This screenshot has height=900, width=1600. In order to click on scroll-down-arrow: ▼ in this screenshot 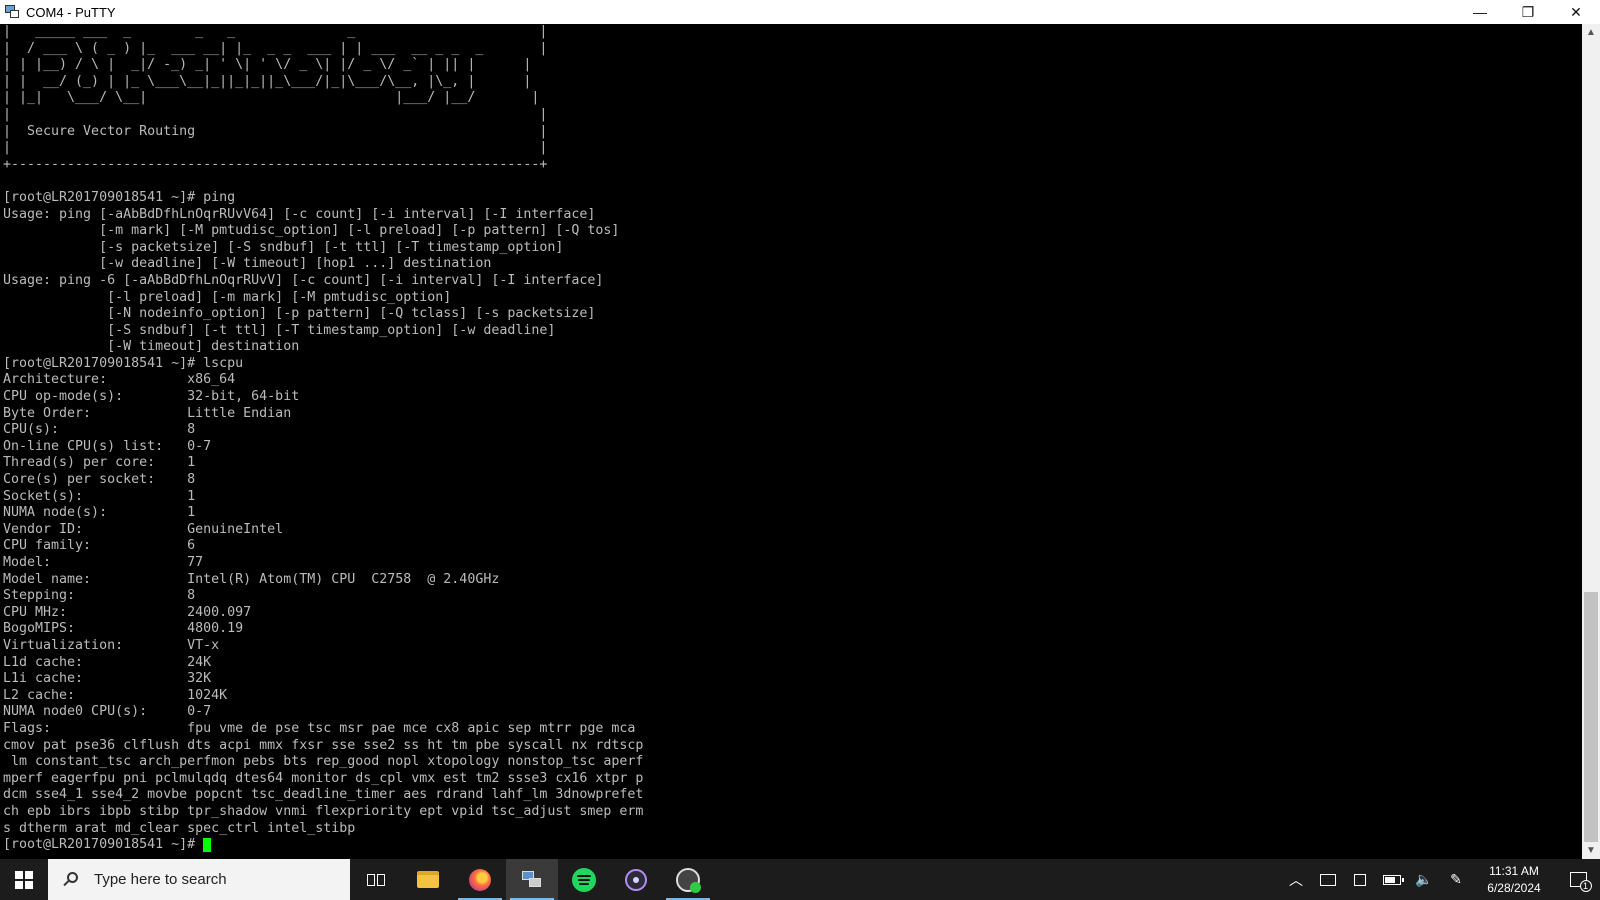, I will do `click(1591, 850)`.